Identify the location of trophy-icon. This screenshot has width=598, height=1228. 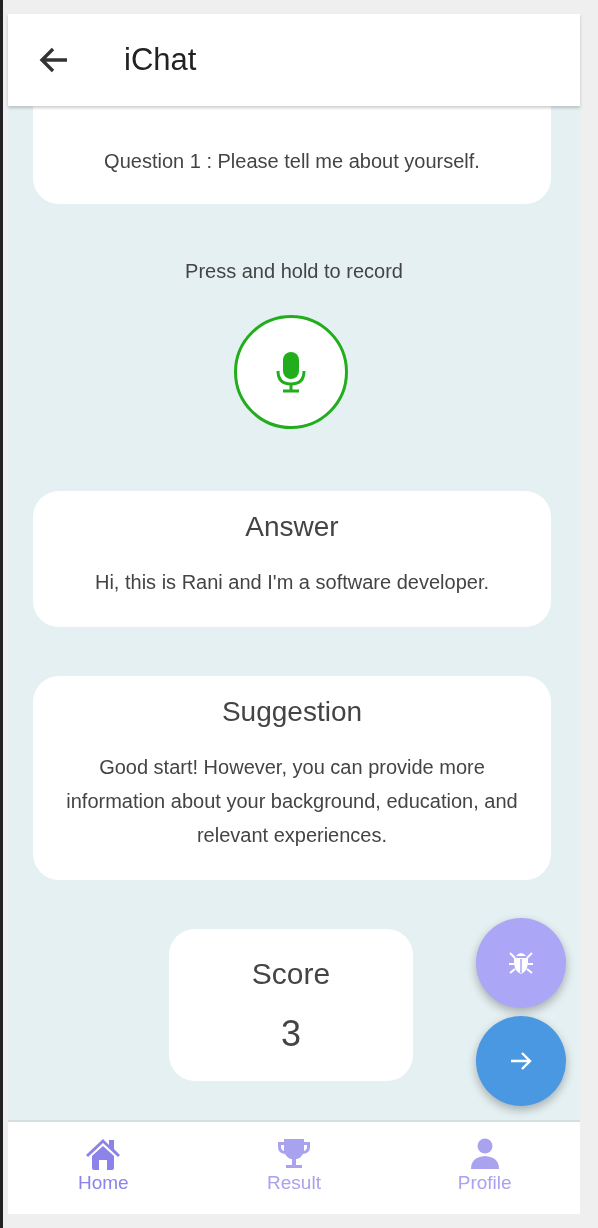
(294, 1154).